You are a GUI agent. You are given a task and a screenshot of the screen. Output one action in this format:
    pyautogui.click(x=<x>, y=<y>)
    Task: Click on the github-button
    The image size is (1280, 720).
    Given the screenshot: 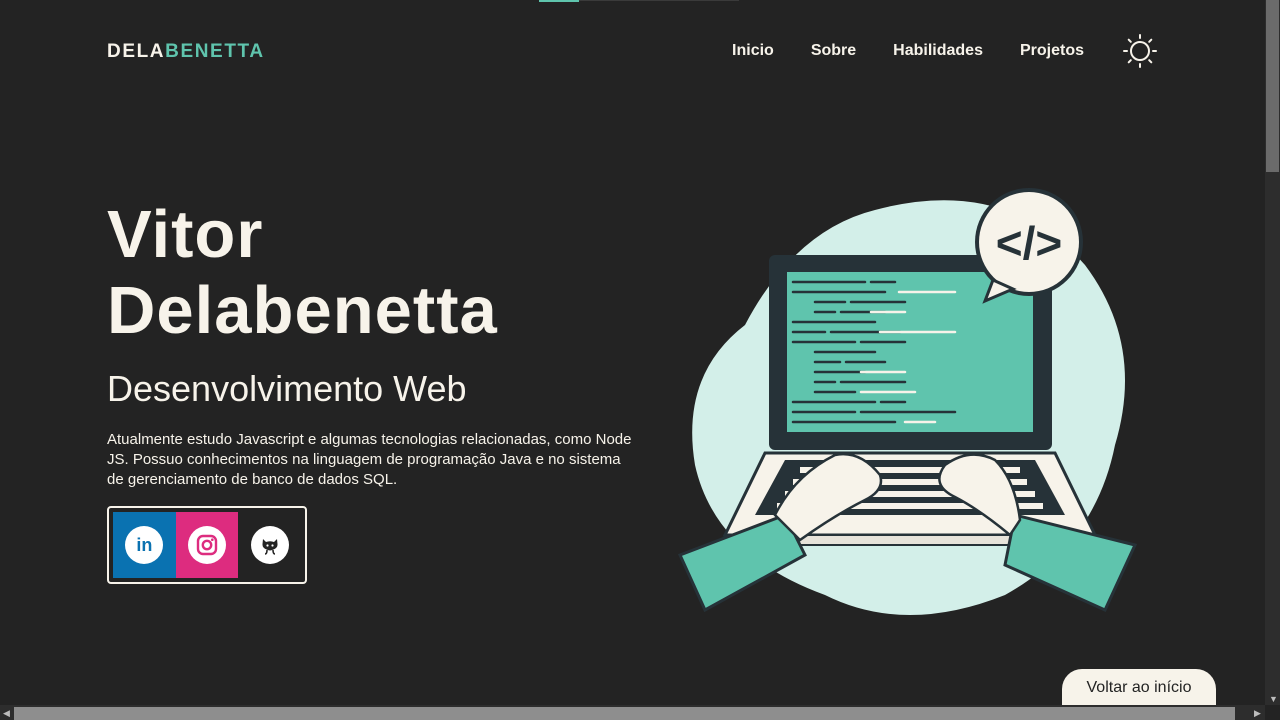 What is the action you would take?
    pyautogui.click(x=269, y=545)
    